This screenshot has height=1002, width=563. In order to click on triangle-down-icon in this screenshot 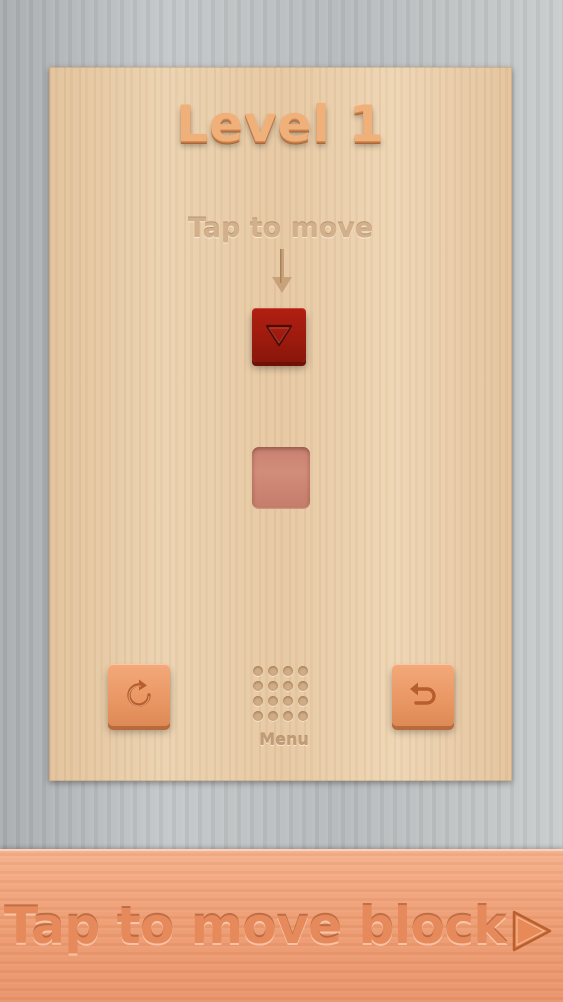, I will do `click(279, 335)`.